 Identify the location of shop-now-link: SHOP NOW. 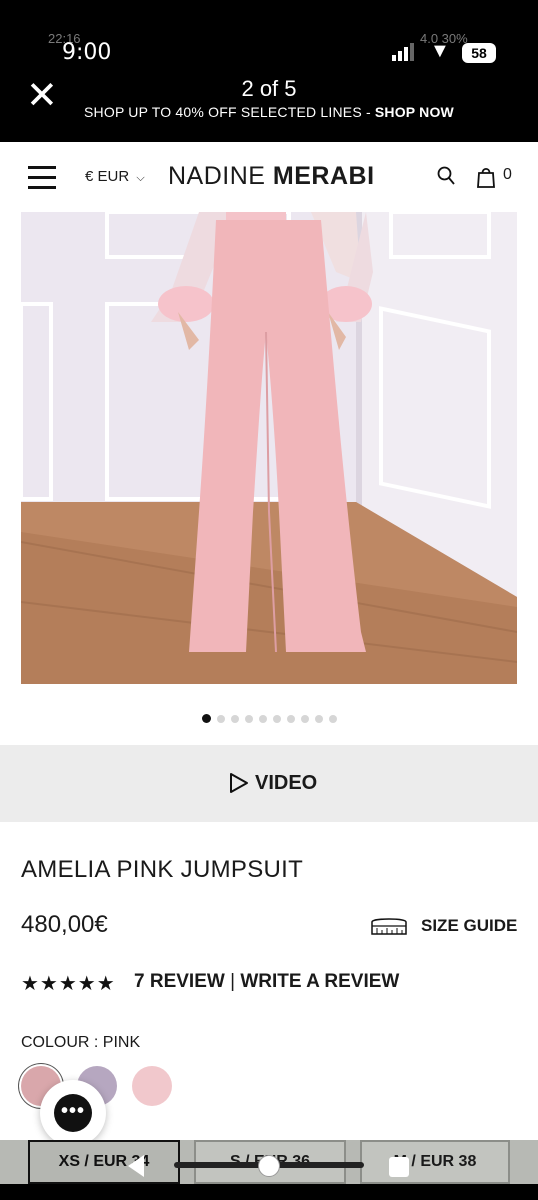
(414, 112).